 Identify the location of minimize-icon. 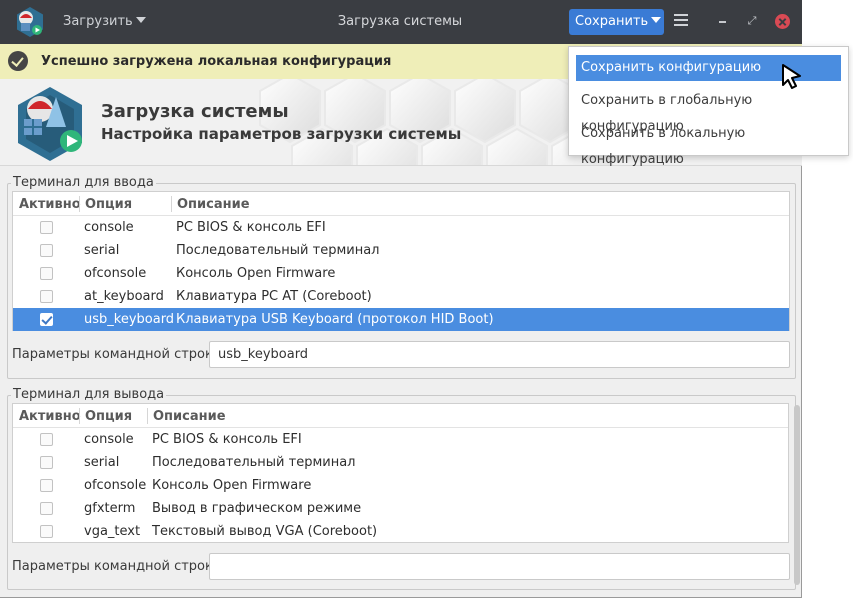
(723, 21).